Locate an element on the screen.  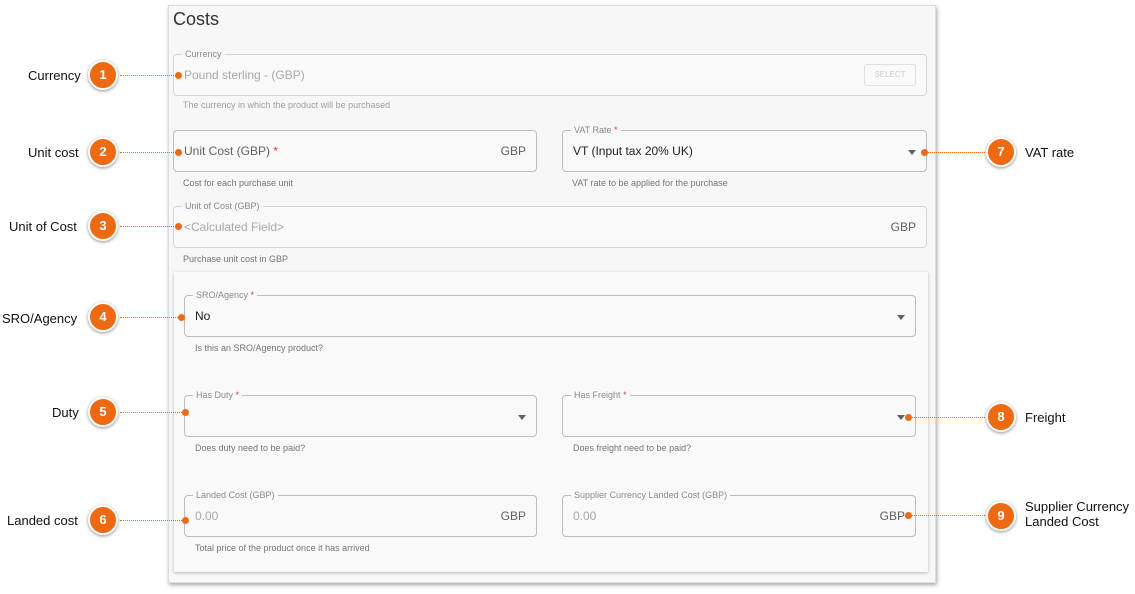
callout-label-supplier-landed-cost: Supplier Currency Landed Cost is located at coordinates (1077, 514).